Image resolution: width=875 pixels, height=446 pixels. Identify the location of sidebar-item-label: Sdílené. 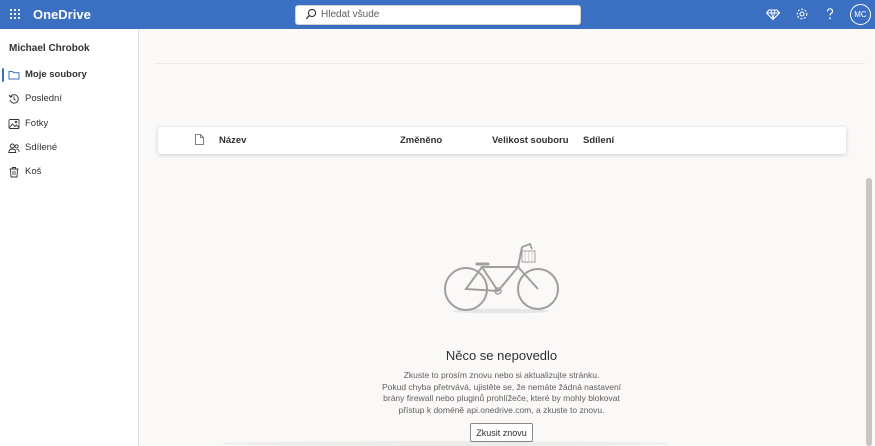
(41, 147).